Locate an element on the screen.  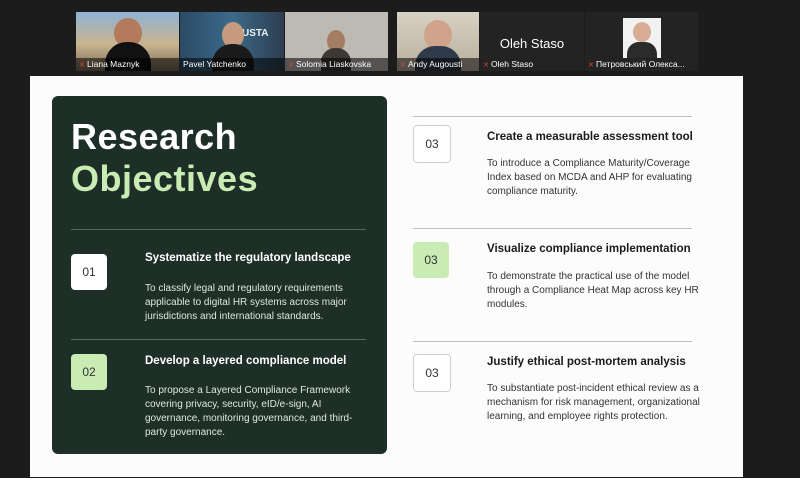
objective-number-badge: 01 is located at coordinates (89, 272).